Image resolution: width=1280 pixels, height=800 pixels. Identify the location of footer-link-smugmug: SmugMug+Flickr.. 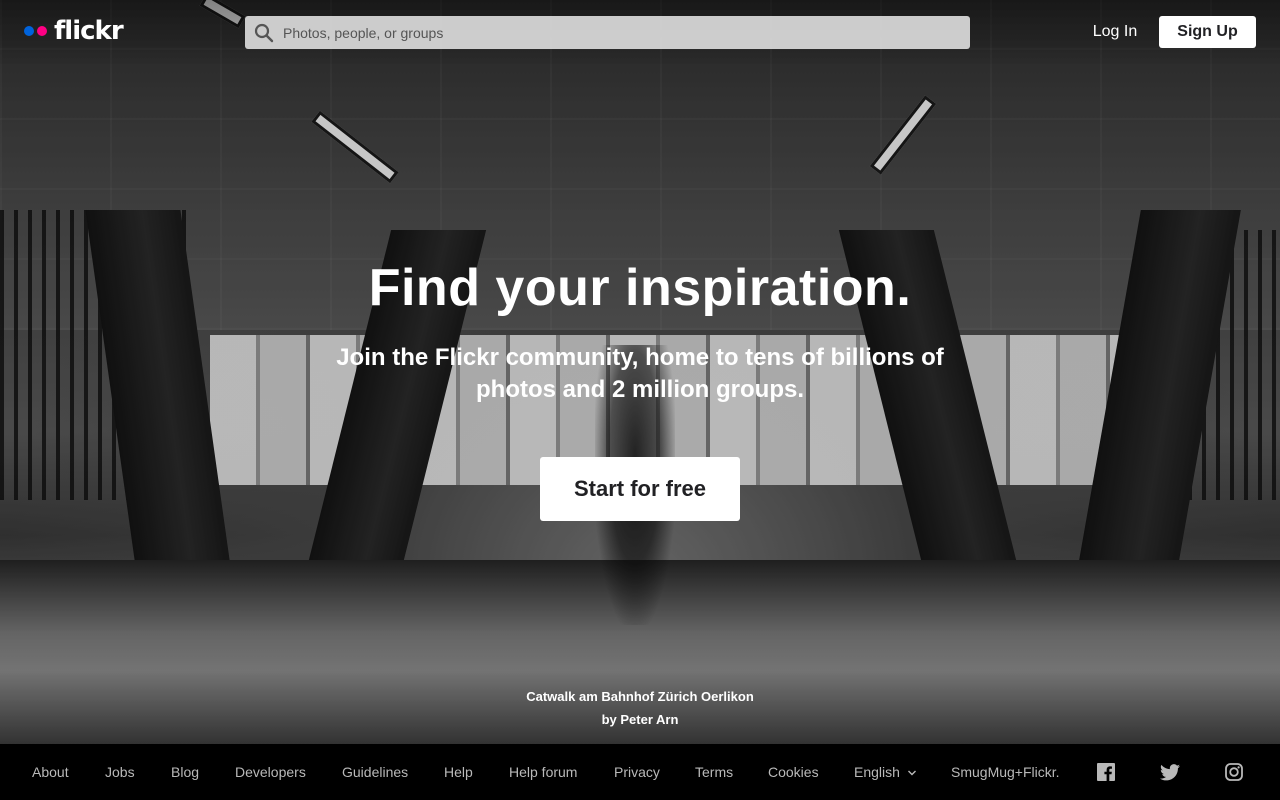
(1005, 772).